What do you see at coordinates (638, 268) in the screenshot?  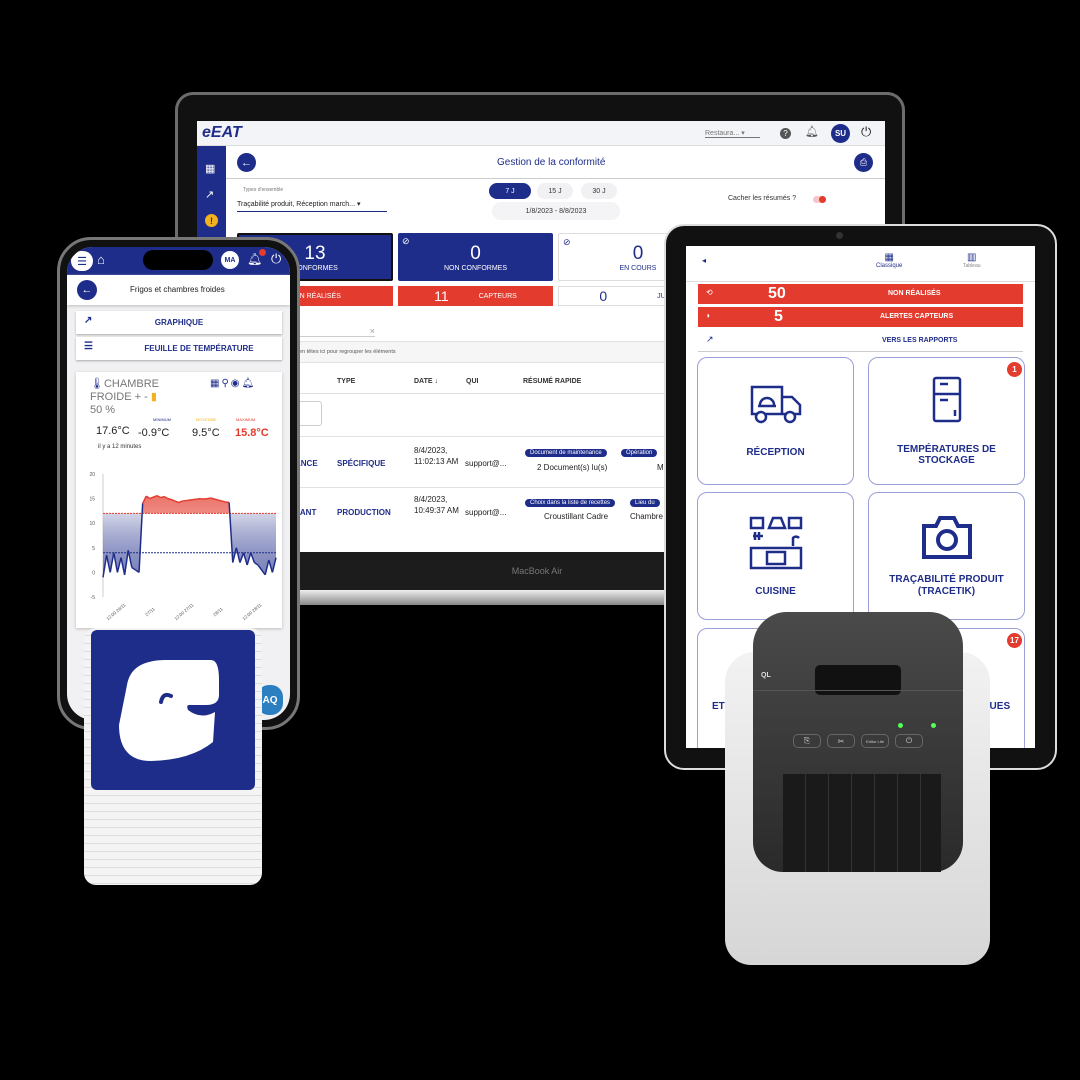 I see `stat-label: EN COURS` at bounding box center [638, 268].